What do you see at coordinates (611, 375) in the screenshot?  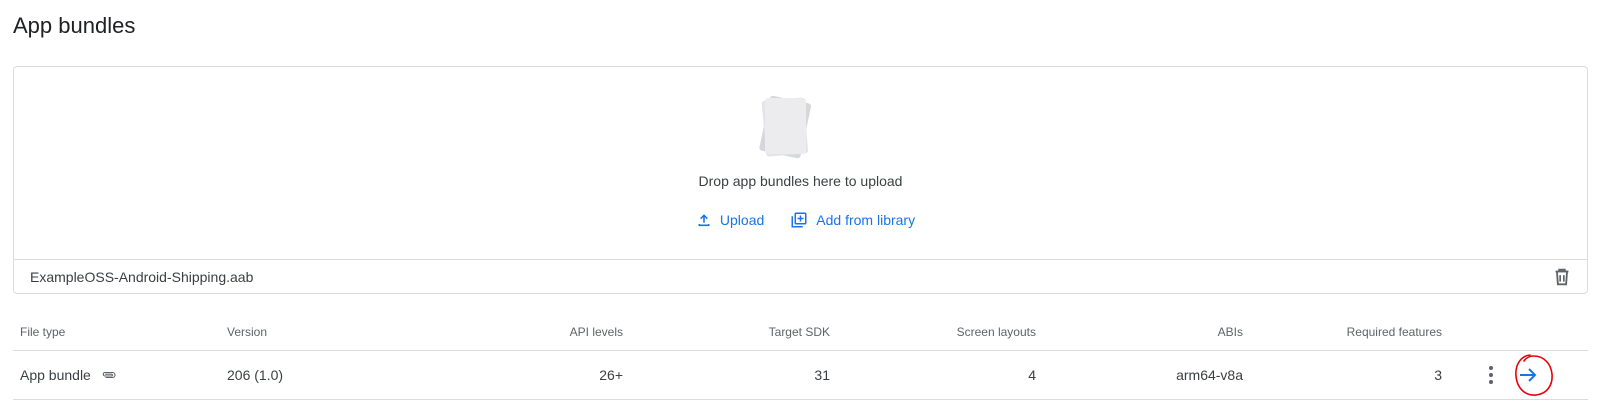 I see `cell-api-levels: 26+` at bounding box center [611, 375].